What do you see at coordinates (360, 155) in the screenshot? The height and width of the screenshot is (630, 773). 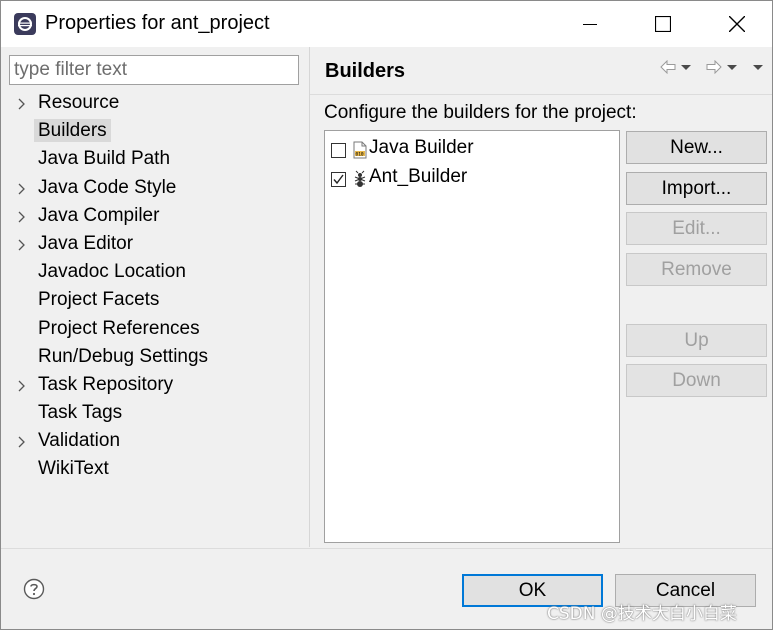 I see `svg-text: 010` at bounding box center [360, 155].